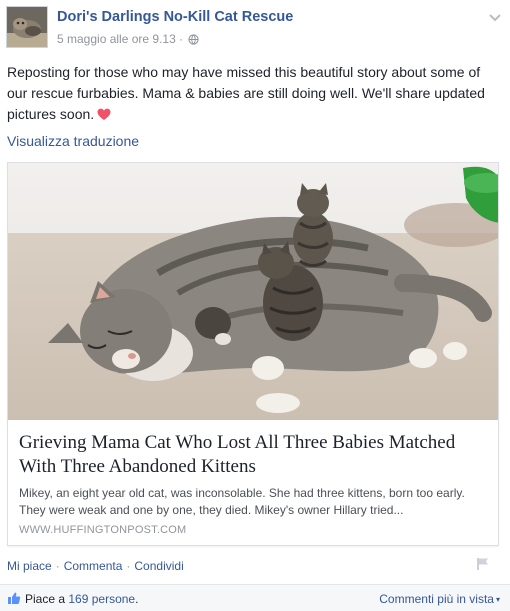  I want to click on sort-label: Commenti più in vista, so click(436, 599).